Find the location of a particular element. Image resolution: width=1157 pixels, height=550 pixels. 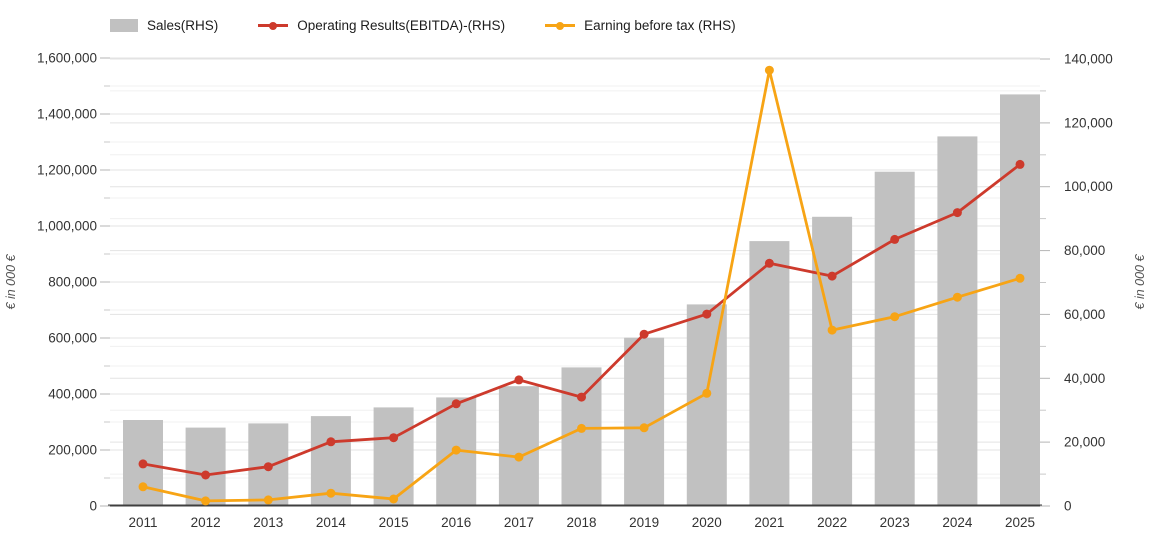

point-ebt-2020 is located at coordinates (707, 393).